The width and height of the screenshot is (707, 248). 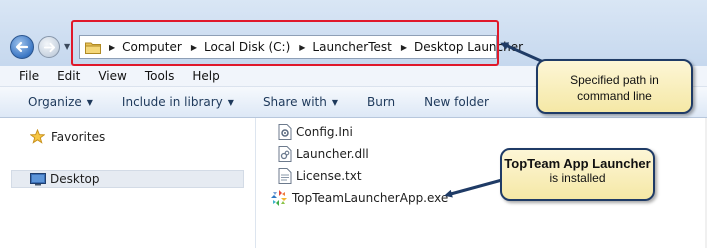 I want to click on callout-arrows, so click(x=496, y=120).